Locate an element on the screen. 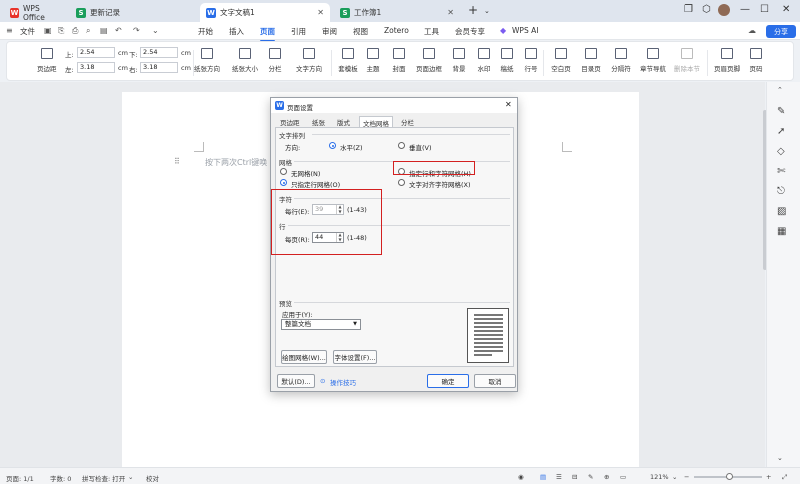 Image resolution: width=800 pixels, height=484 pixels. eye-icon: ◉ is located at coordinates (521, 477).